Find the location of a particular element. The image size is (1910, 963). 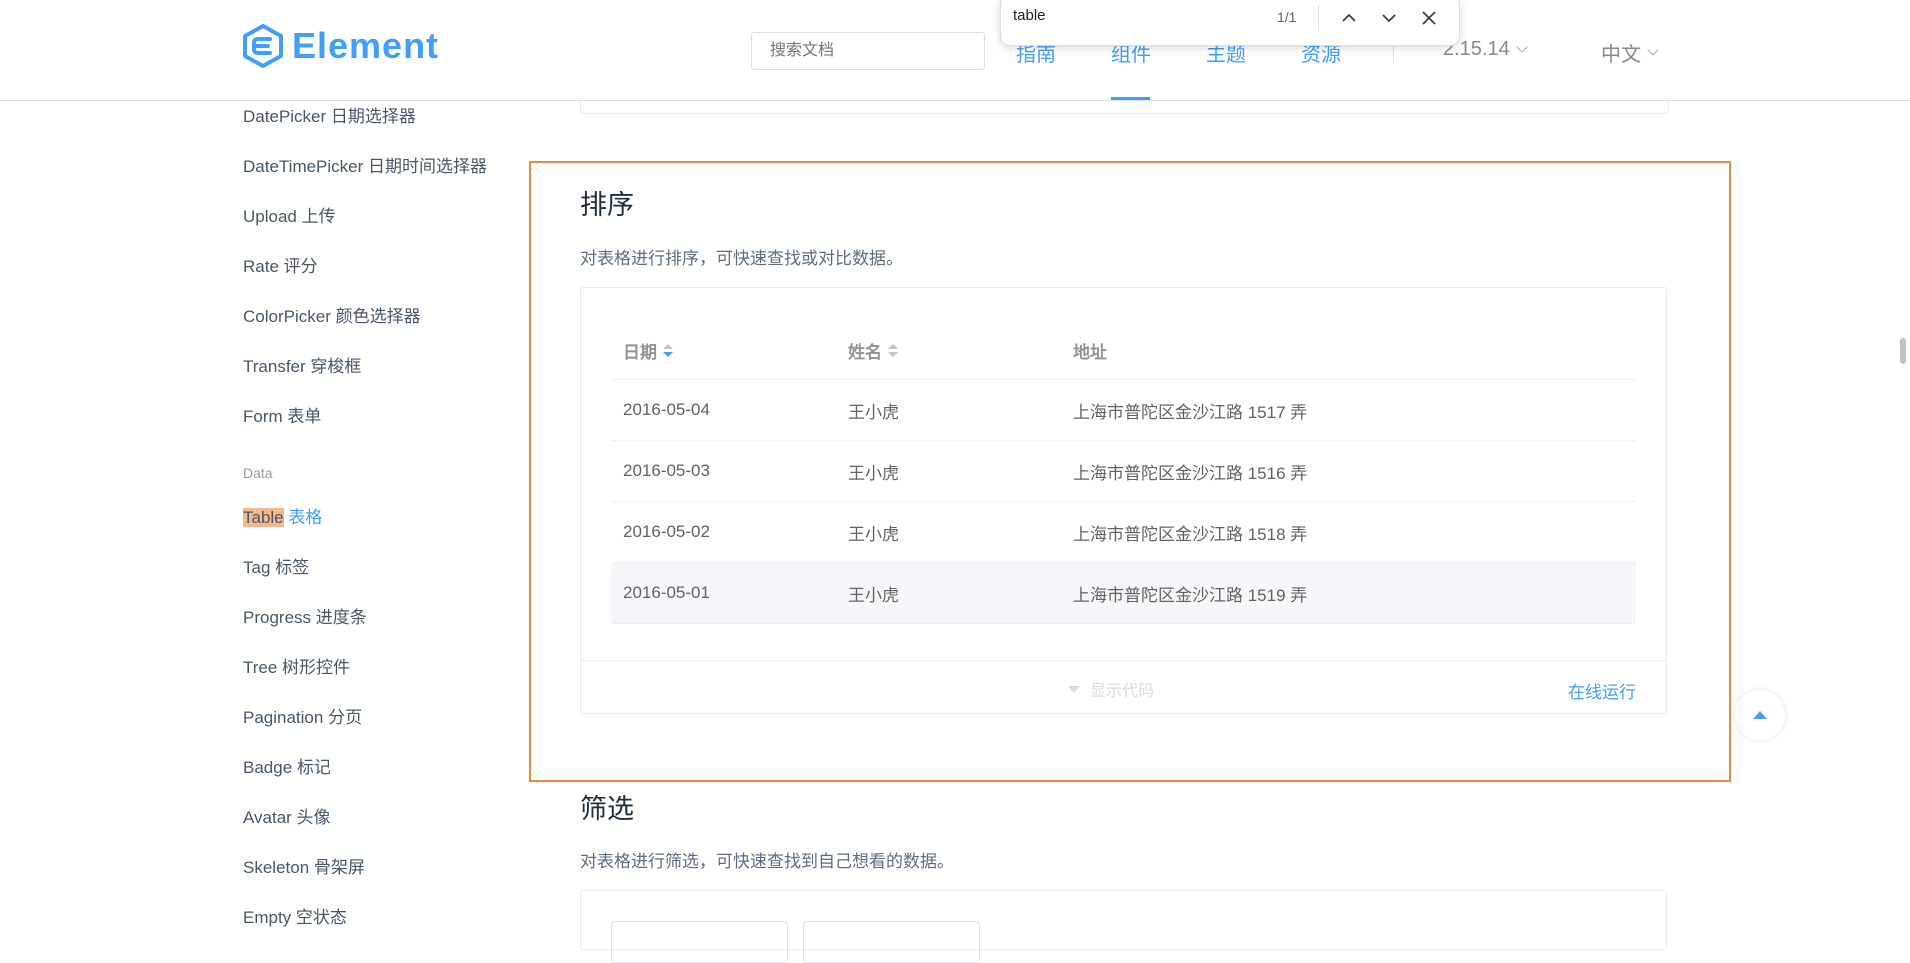

column-header-name: 姓名 is located at coordinates (948, 350).